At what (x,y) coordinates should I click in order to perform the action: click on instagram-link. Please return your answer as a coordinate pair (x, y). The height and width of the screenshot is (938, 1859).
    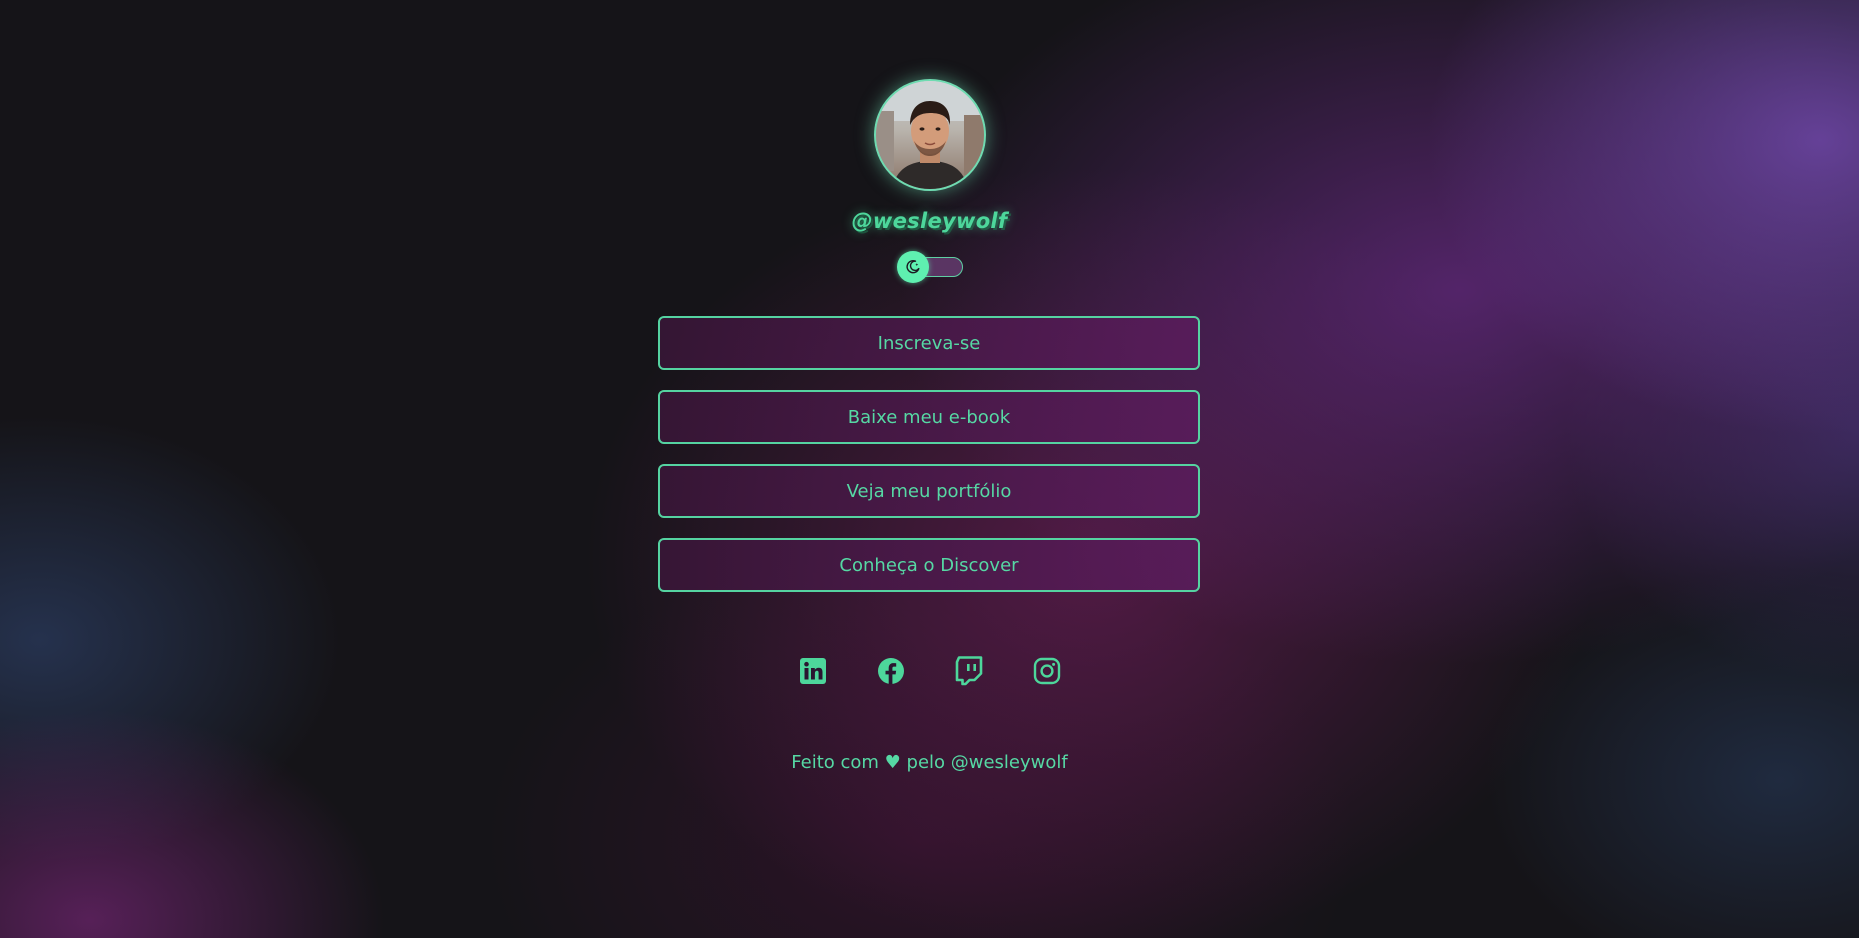
    Looking at the image, I should click on (1047, 671).